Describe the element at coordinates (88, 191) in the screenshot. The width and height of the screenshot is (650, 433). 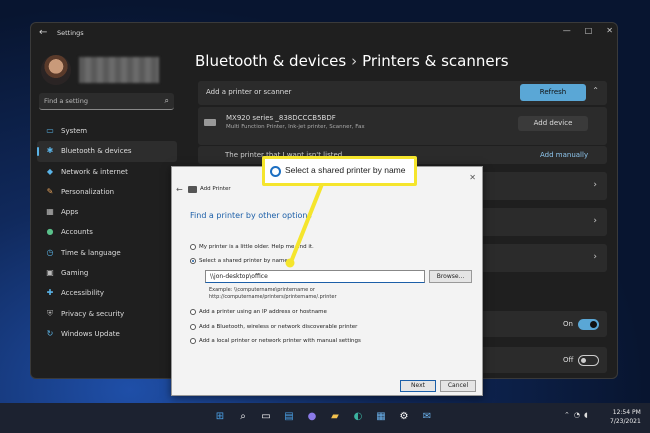
I see `sidebar-item-label: Personalization` at that location.